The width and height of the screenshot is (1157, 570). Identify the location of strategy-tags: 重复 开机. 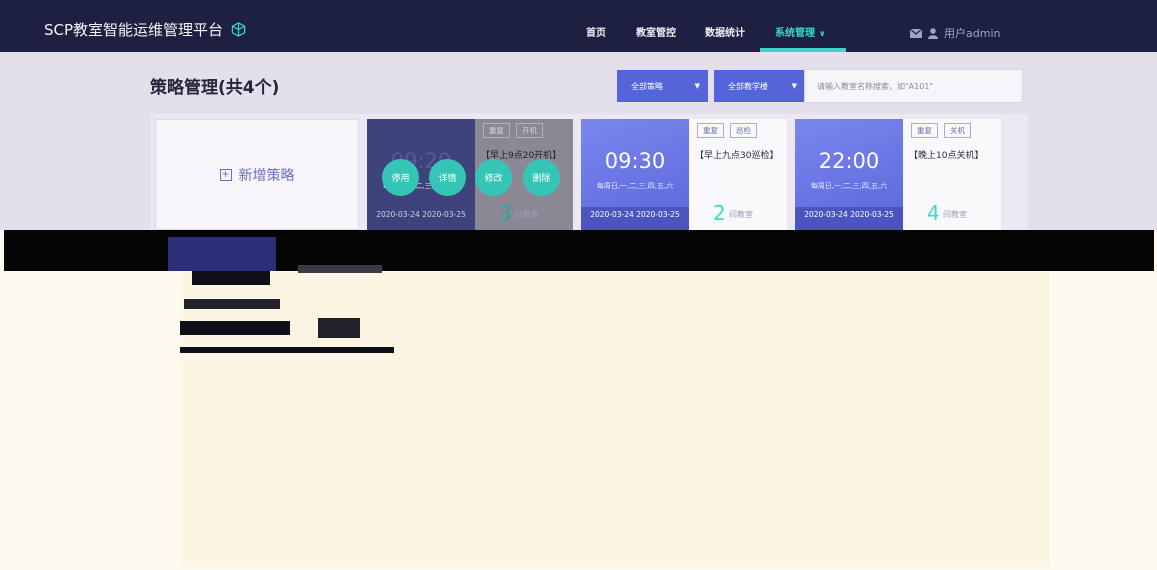
(513, 130).